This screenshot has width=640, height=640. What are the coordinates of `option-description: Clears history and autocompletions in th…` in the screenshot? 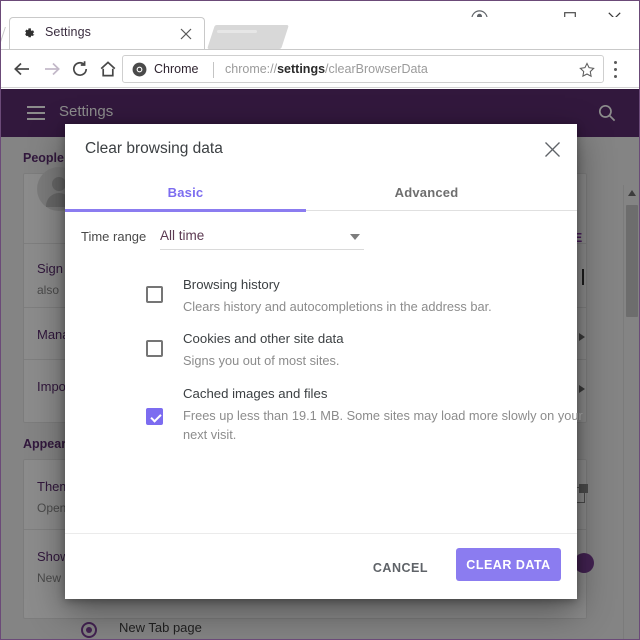 It's located at (337, 306).